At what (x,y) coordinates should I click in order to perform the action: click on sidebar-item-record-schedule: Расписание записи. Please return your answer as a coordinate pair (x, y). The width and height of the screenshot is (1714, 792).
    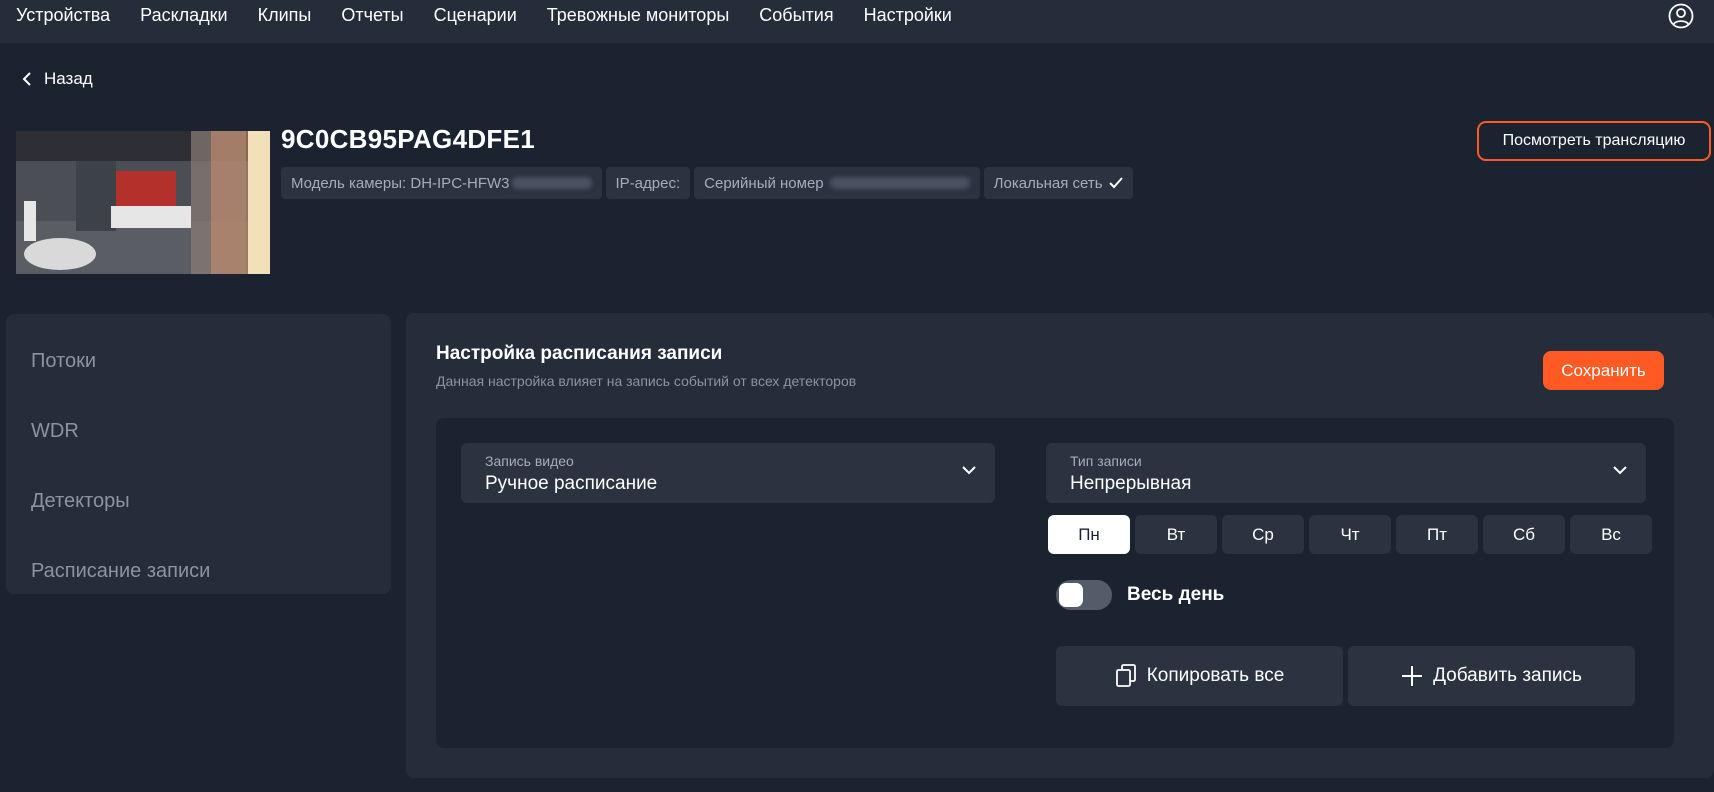
    Looking at the image, I should click on (198, 571).